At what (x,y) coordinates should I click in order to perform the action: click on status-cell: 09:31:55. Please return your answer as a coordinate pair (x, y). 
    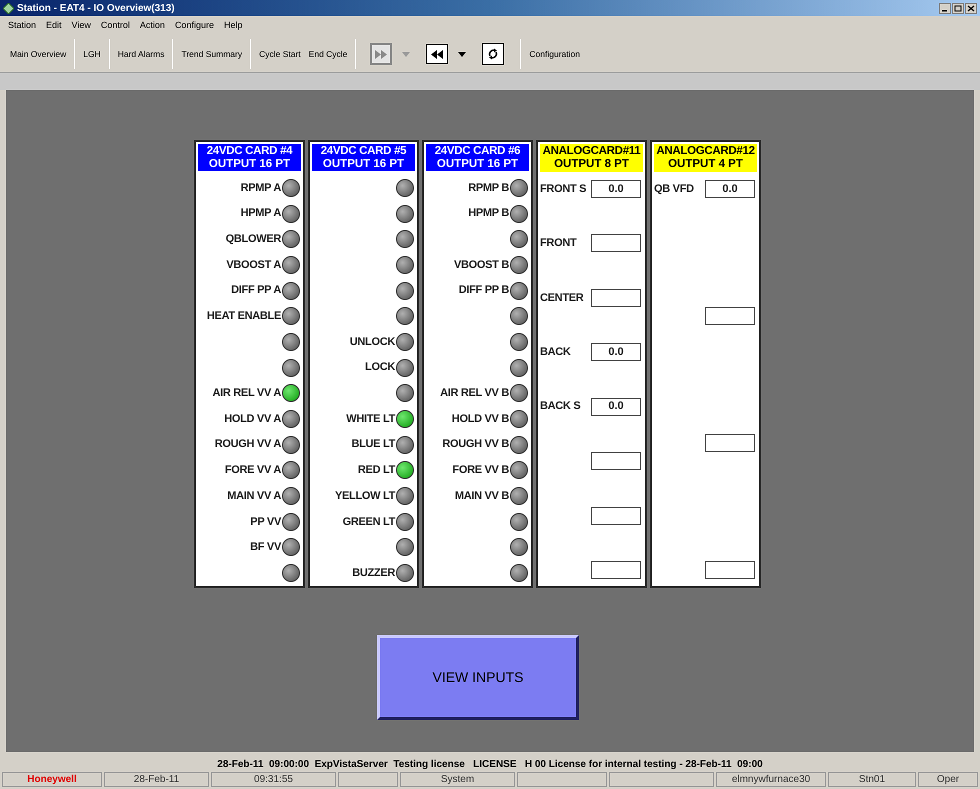
    Looking at the image, I should click on (273, 779).